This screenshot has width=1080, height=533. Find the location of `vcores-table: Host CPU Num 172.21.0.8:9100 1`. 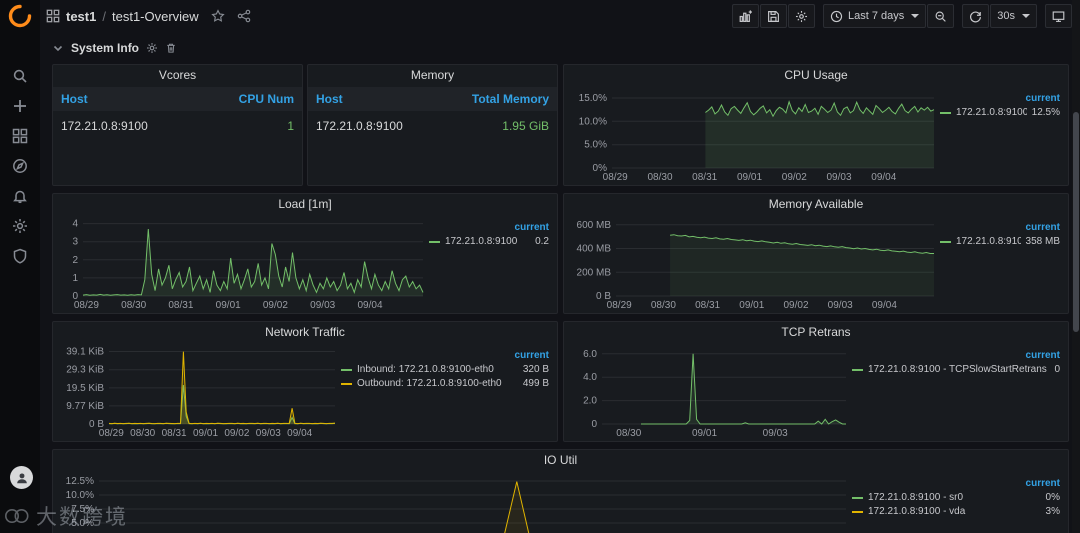

vcores-table: Host CPU Num 172.21.0.8:9100 1 is located at coordinates (177, 135).